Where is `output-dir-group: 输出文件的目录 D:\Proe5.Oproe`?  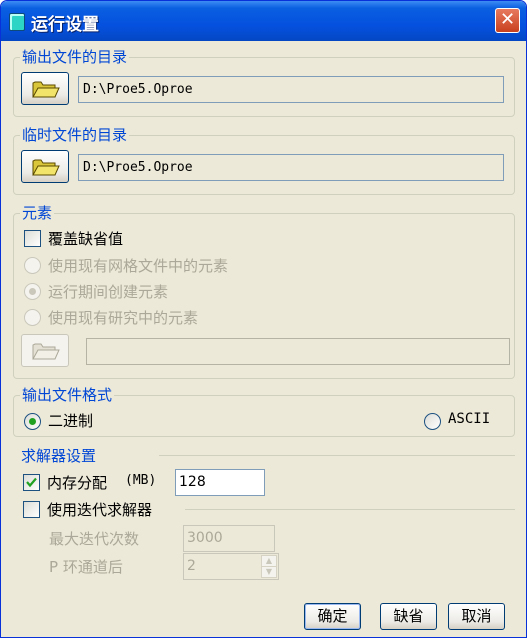
output-dir-group: 输出文件的目录 D:\Proe5.Oproe is located at coordinates (264, 81).